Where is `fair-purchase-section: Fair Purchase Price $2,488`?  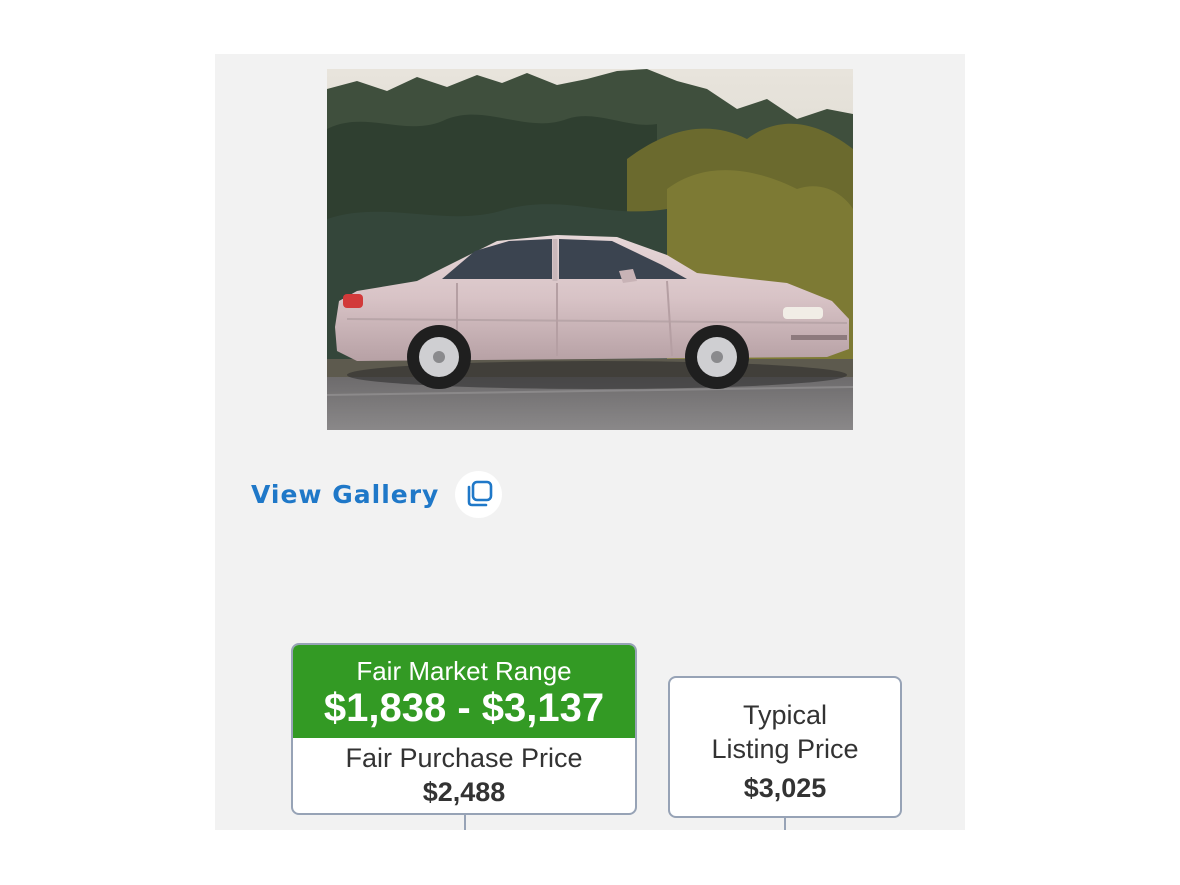 fair-purchase-section: Fair Purchase Price $2,488 is located at coordinates (464, 773).